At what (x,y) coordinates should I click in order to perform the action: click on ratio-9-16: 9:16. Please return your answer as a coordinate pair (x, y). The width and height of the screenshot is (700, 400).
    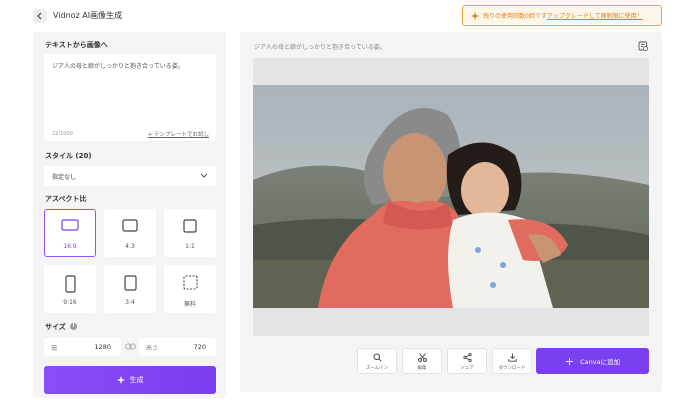
    Looking at the image, I should click on (70, 289).